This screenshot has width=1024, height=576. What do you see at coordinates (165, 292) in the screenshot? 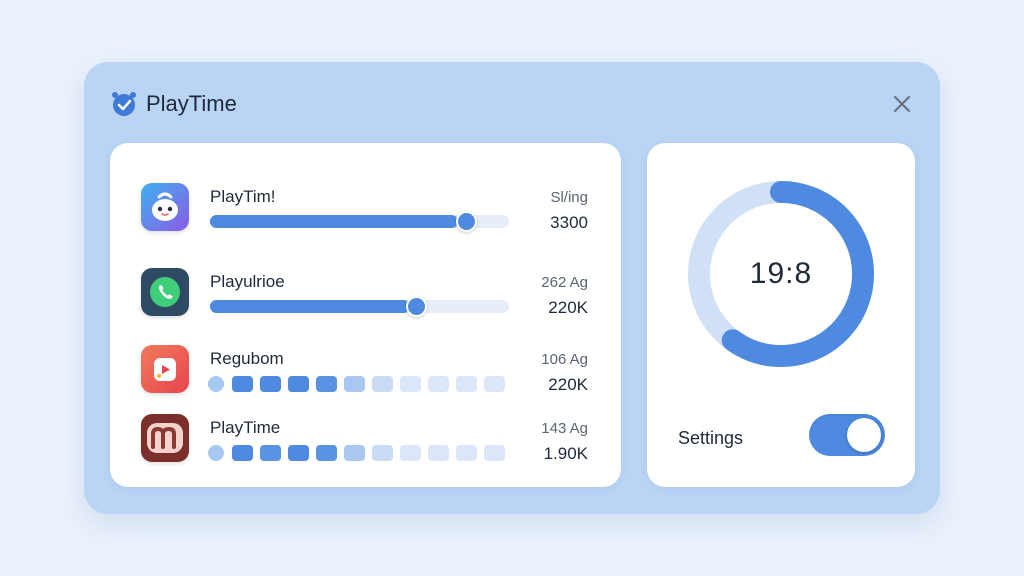
I see `phone-call-app-icon` at bounding box center [165, 292].